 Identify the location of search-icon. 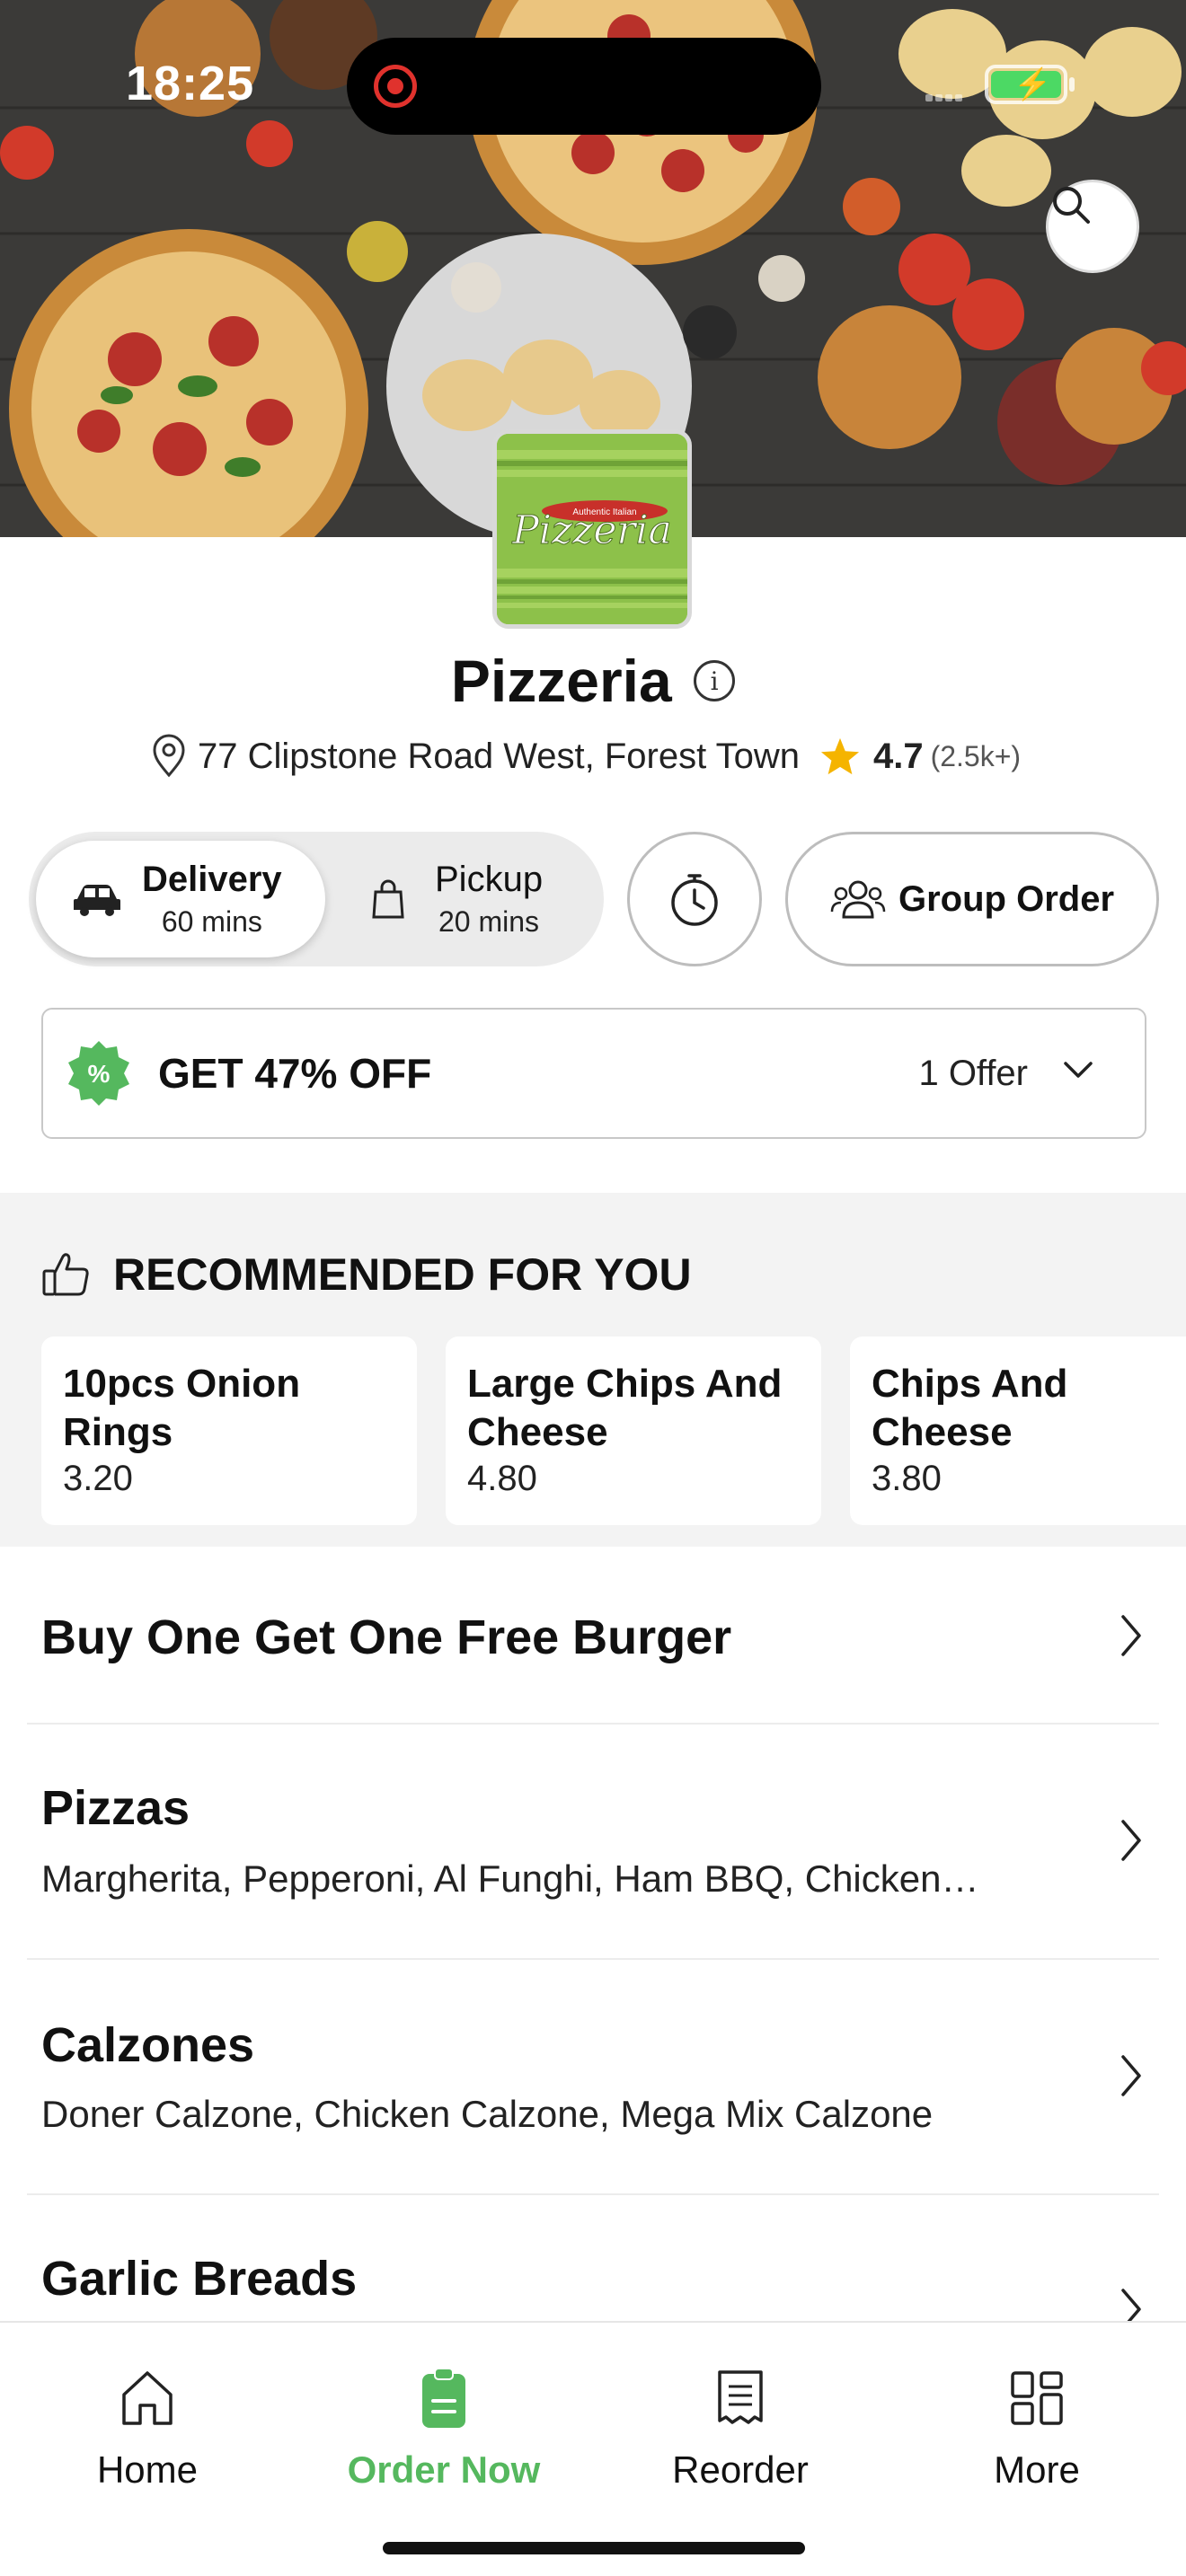
(1071, 205).